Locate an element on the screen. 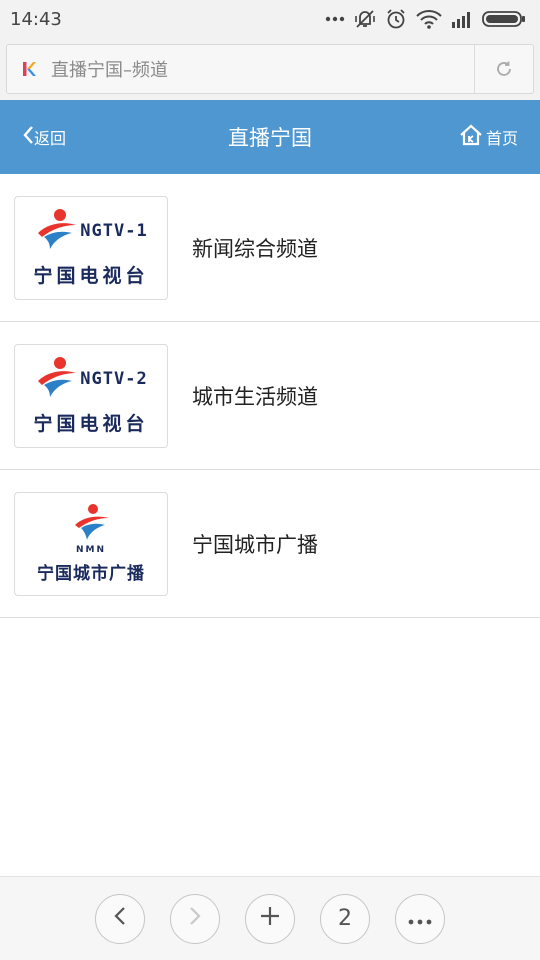  plus-icon is located at coordinates (270, 919).